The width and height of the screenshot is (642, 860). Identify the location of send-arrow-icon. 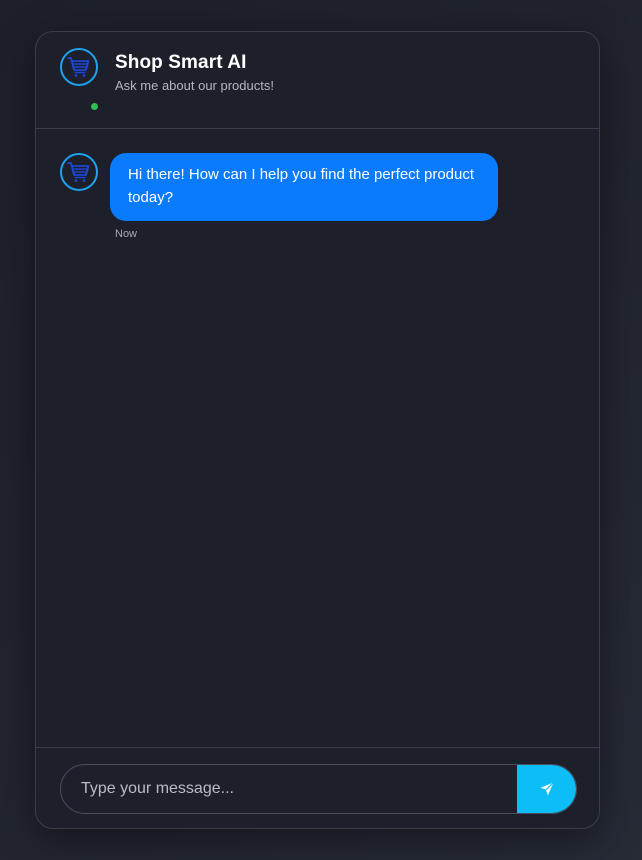
(547, 789).